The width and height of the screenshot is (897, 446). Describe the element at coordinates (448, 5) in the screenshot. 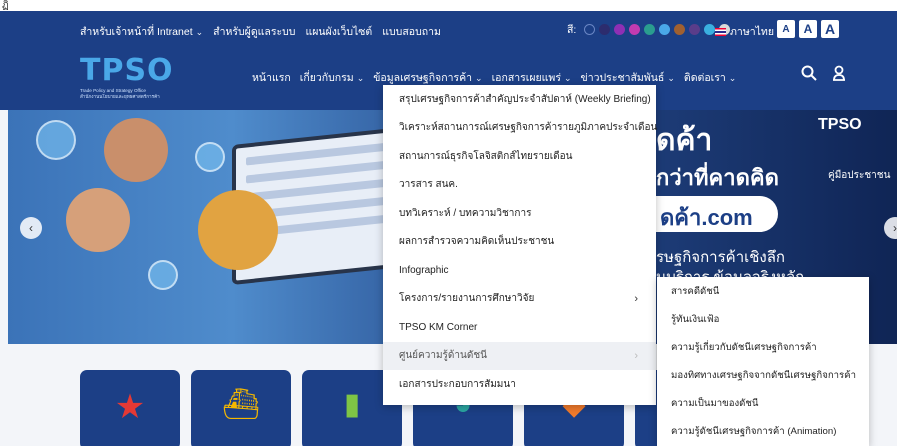

I see `top-strip: ฏิ` at that location.